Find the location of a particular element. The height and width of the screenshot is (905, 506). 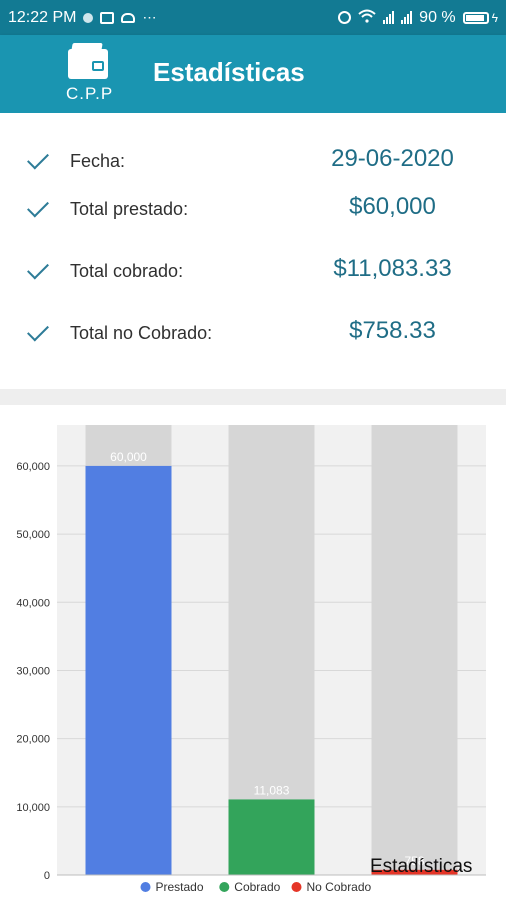

y-tick-label: 10,000 is located at coordinates (33, 808).